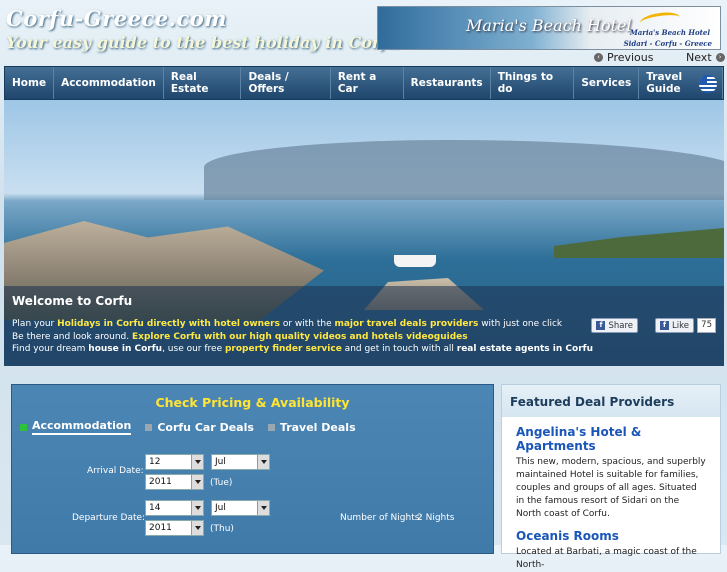  Describe the element at coordinates (406, 324) in the screenshot. I see `link-travel-deals: major travel deals providers` at that location.